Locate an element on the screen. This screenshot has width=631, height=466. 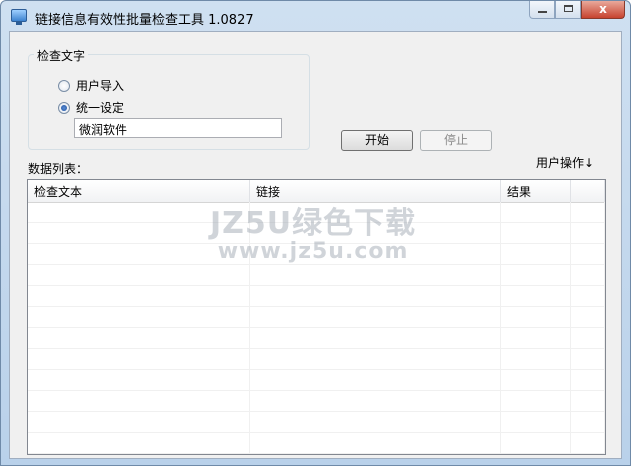
radio-user-import: 用户导入 is located at coordinates (91, 85).